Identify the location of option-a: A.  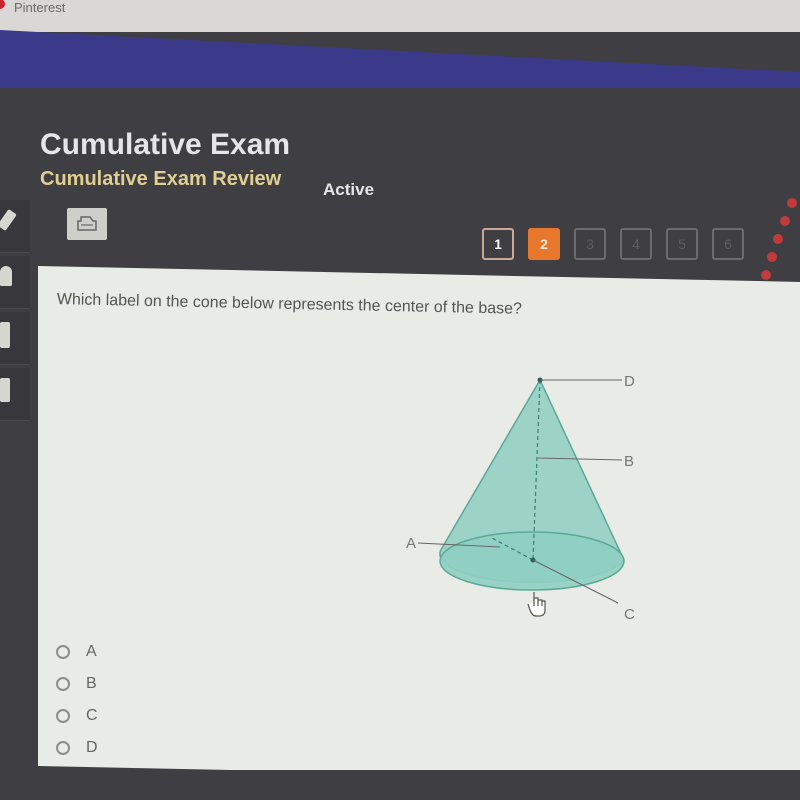
(77, 652).